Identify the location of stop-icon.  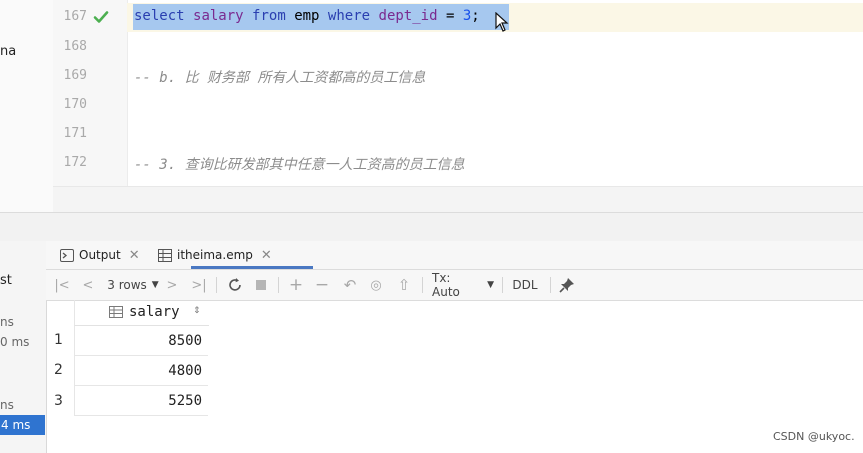
(261, 285).